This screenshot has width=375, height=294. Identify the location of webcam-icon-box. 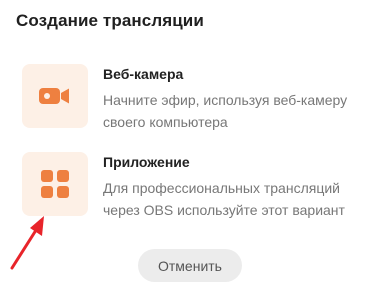
(55, 96).